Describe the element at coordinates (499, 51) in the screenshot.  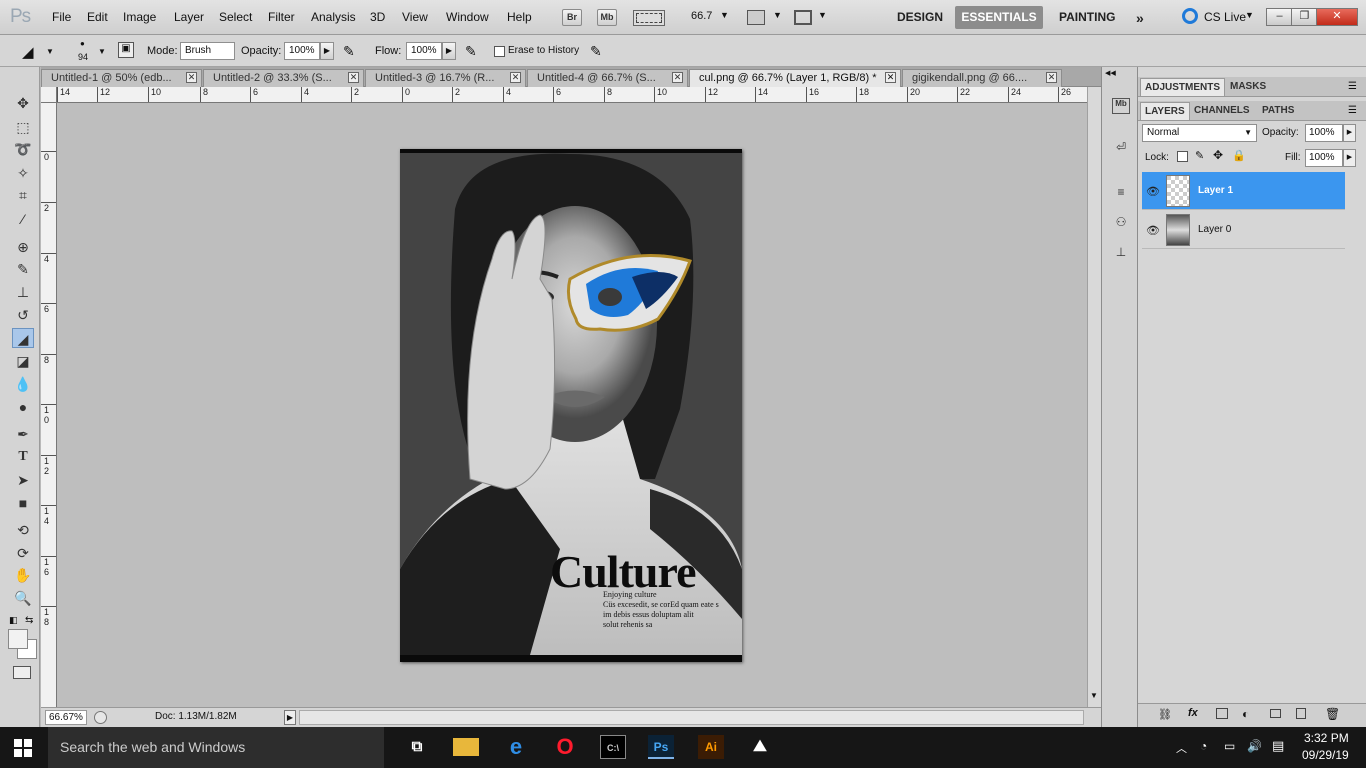
I see `erase-history-checkbox` at that location.